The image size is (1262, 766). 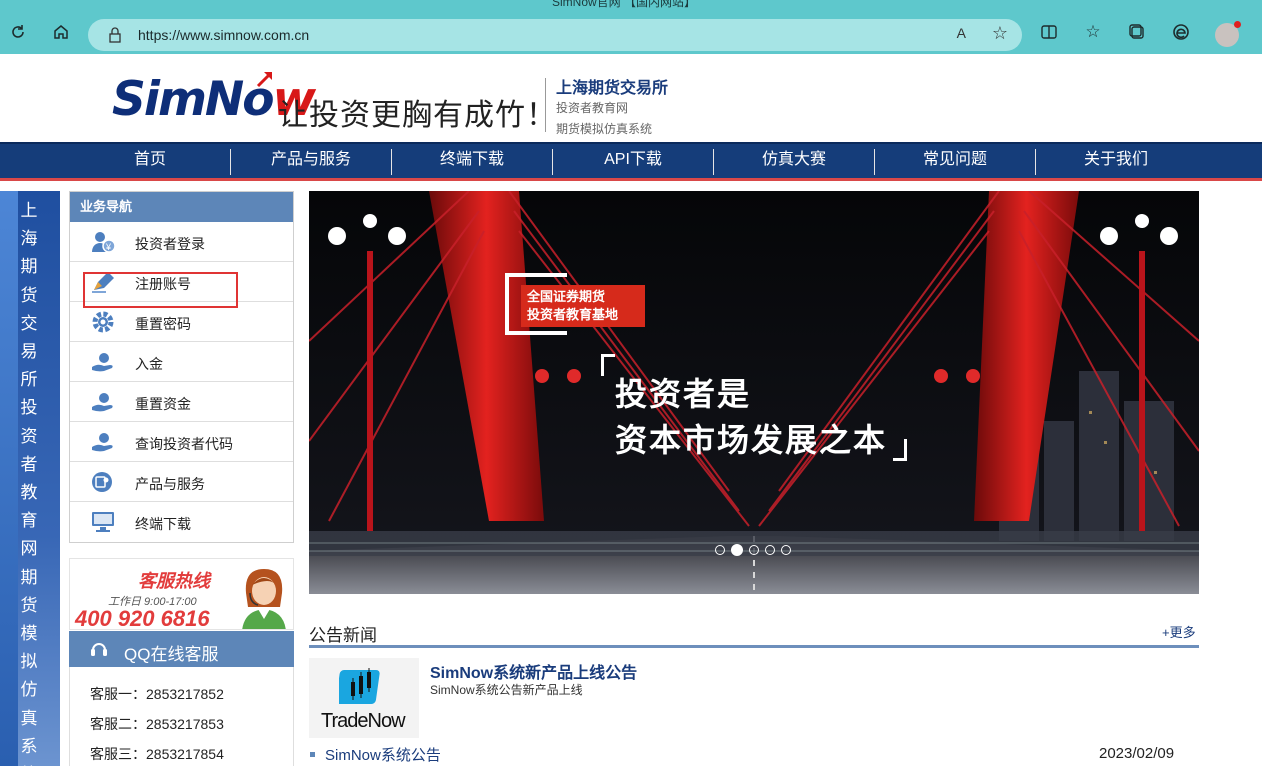 I want to click on biz-item-label: 重置密码, so click(x=163, y=324).